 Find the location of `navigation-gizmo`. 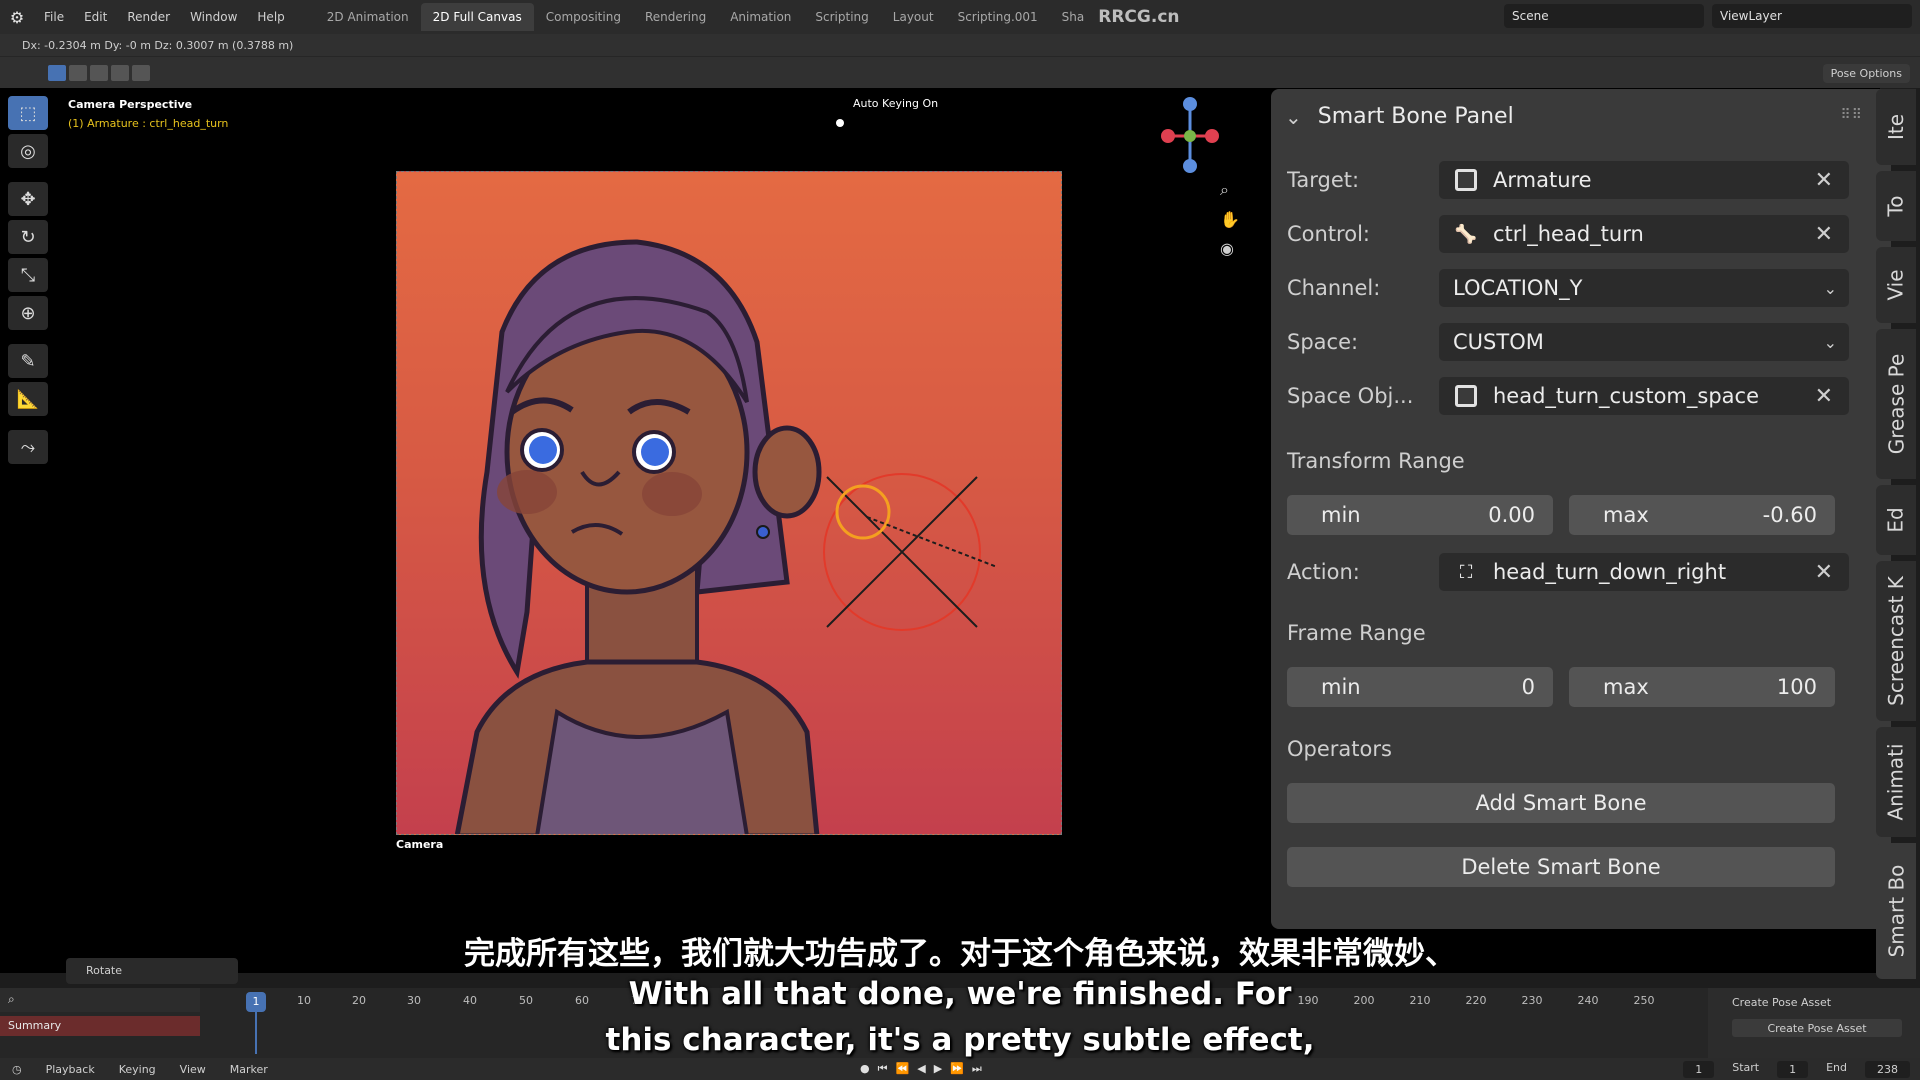

navigation-gizmo is located at coordinates (1190, 136).